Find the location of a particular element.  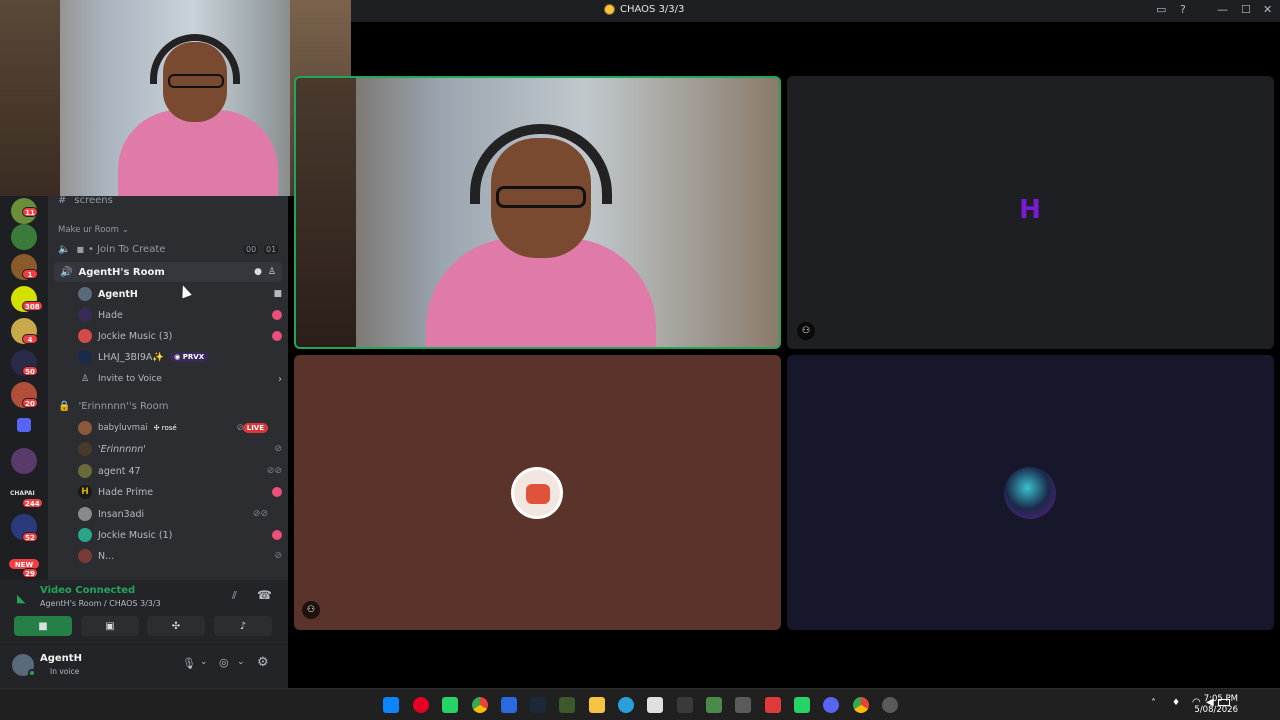

voice-user: 'Erinnnnn' ⊘ is located at coordinates (180, 449).